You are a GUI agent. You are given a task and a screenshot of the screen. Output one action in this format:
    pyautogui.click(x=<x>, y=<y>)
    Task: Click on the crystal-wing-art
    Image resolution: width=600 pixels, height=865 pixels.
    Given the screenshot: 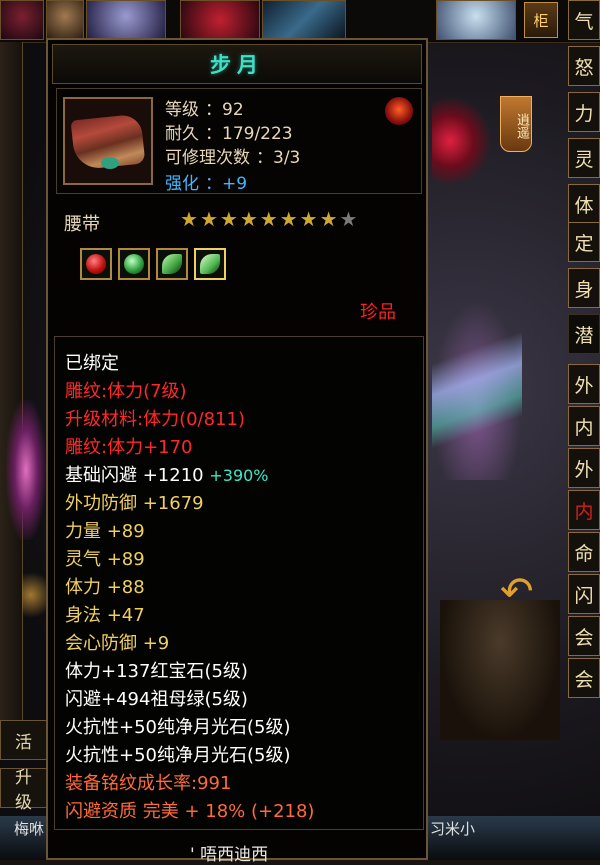 What is the action you would take?
    pyautogui.click(x=477, y=390)
    